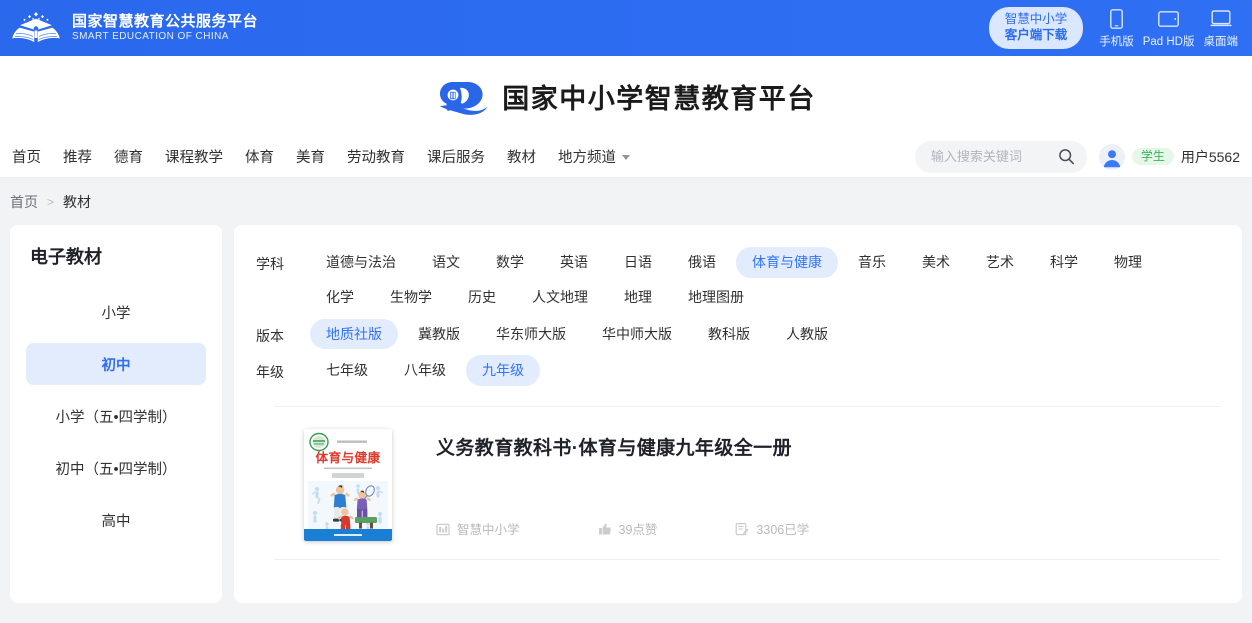 The height and width of the screenshot is (623, 1252). I want to click on platform-brand: 国家智慧教育公共服务平台 SMART EDUCATION OF CHINA, so click(134, 28).